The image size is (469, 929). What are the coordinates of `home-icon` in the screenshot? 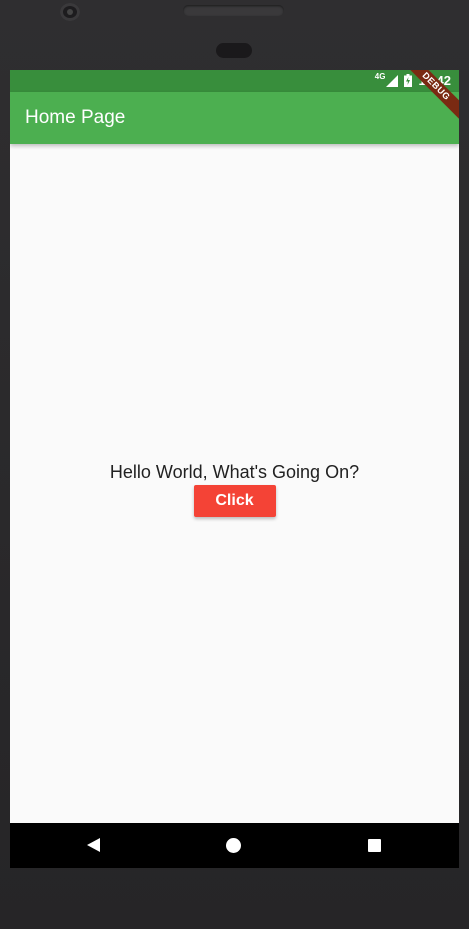 It's located at (233, 845).